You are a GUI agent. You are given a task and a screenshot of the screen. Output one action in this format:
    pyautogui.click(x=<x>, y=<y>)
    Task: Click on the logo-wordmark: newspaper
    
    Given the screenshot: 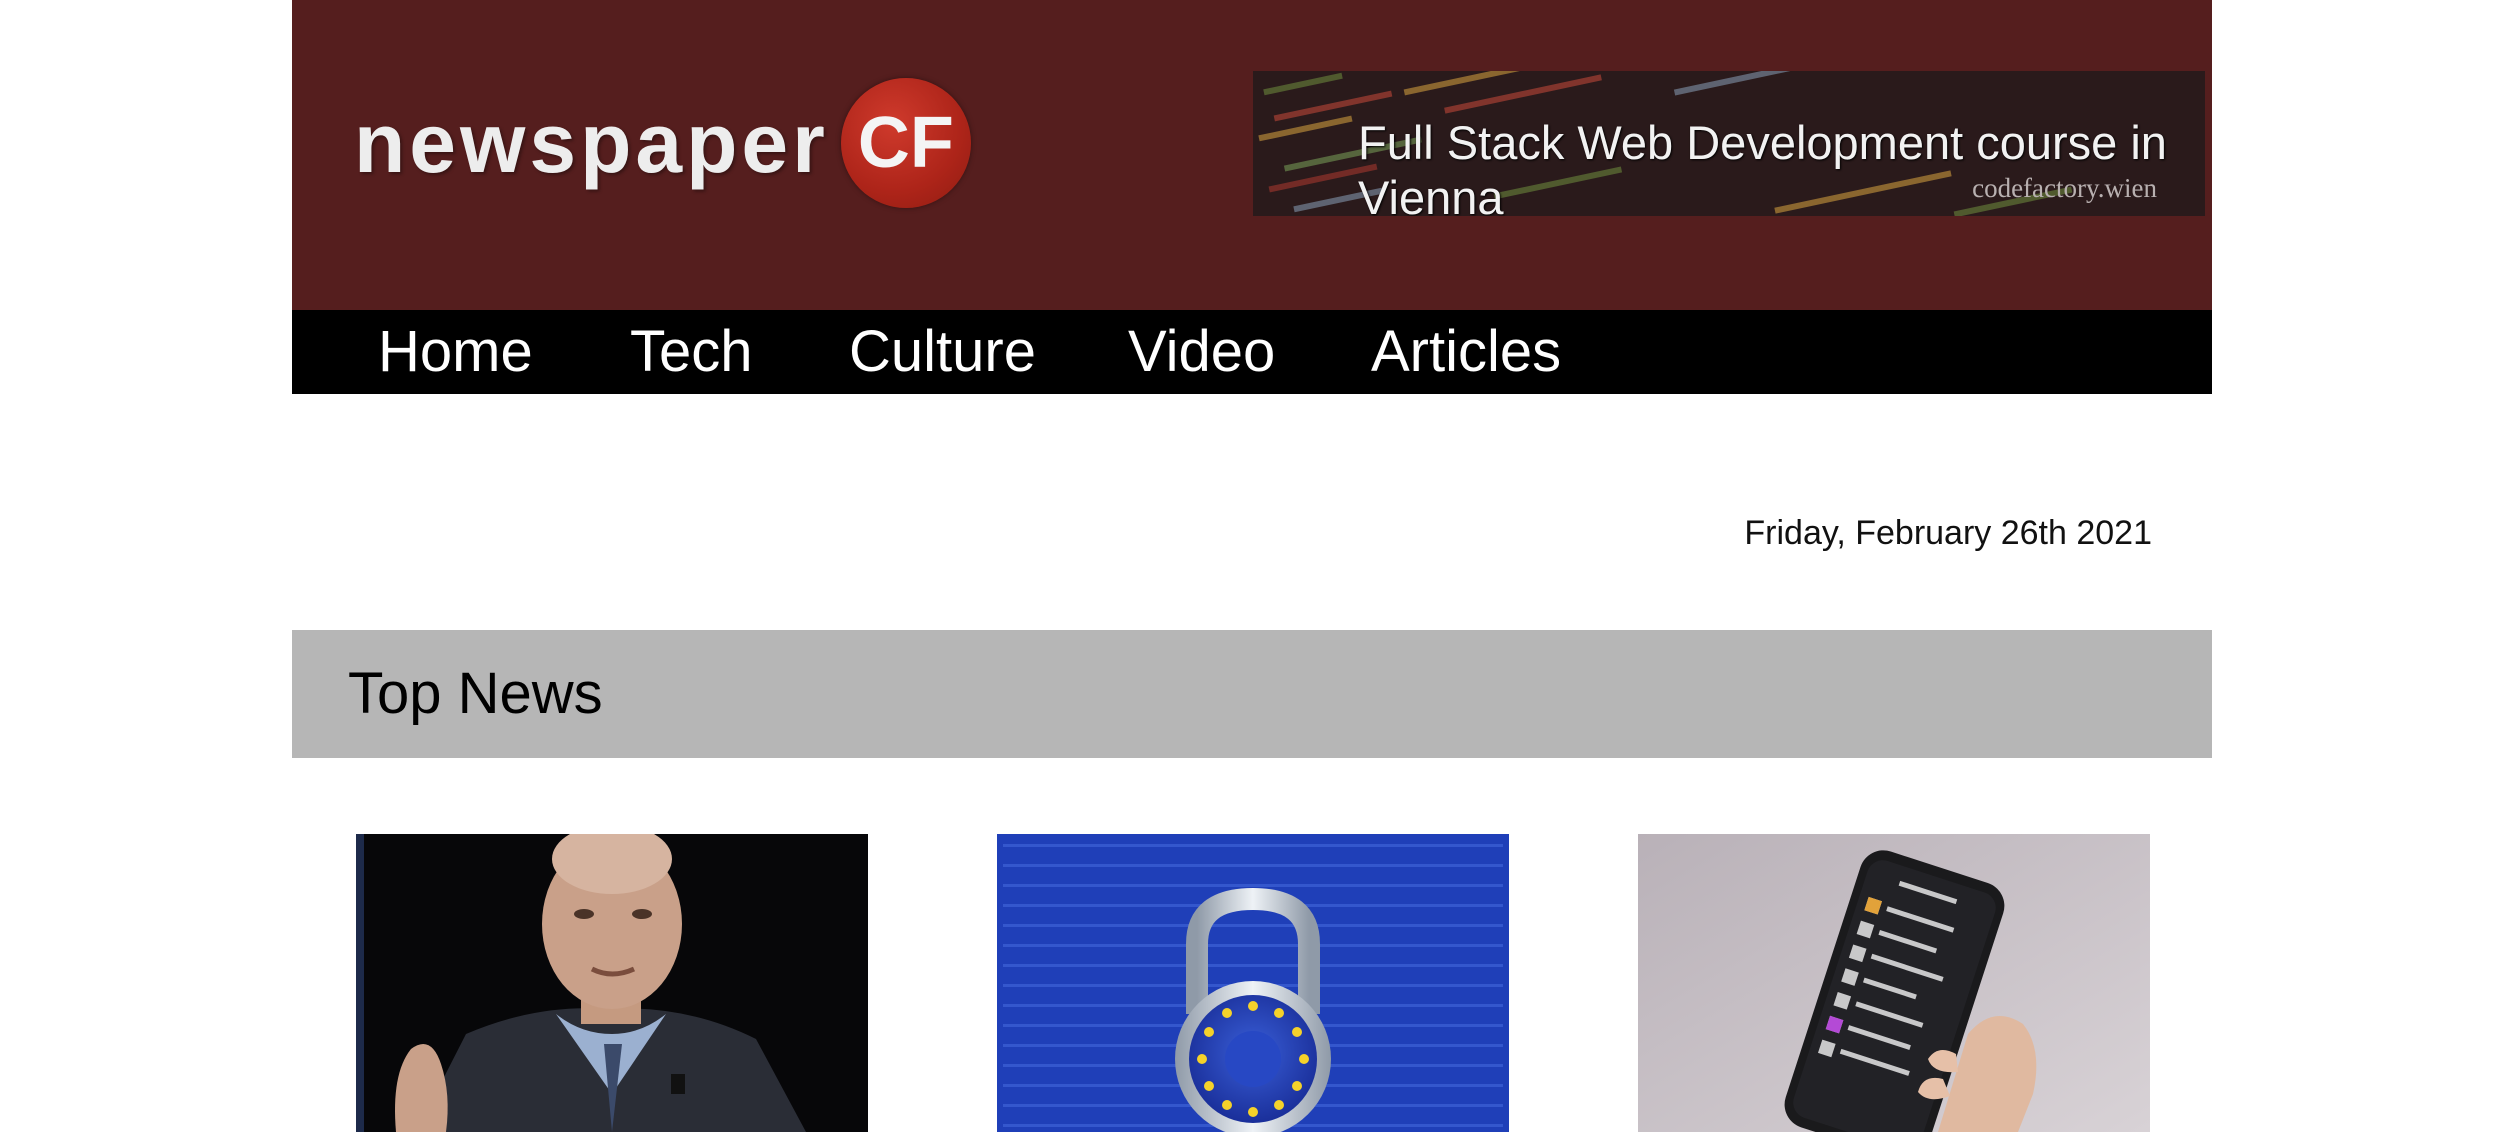 What is the action you would take?
    pyautogui.click(x=591, y=142)
    